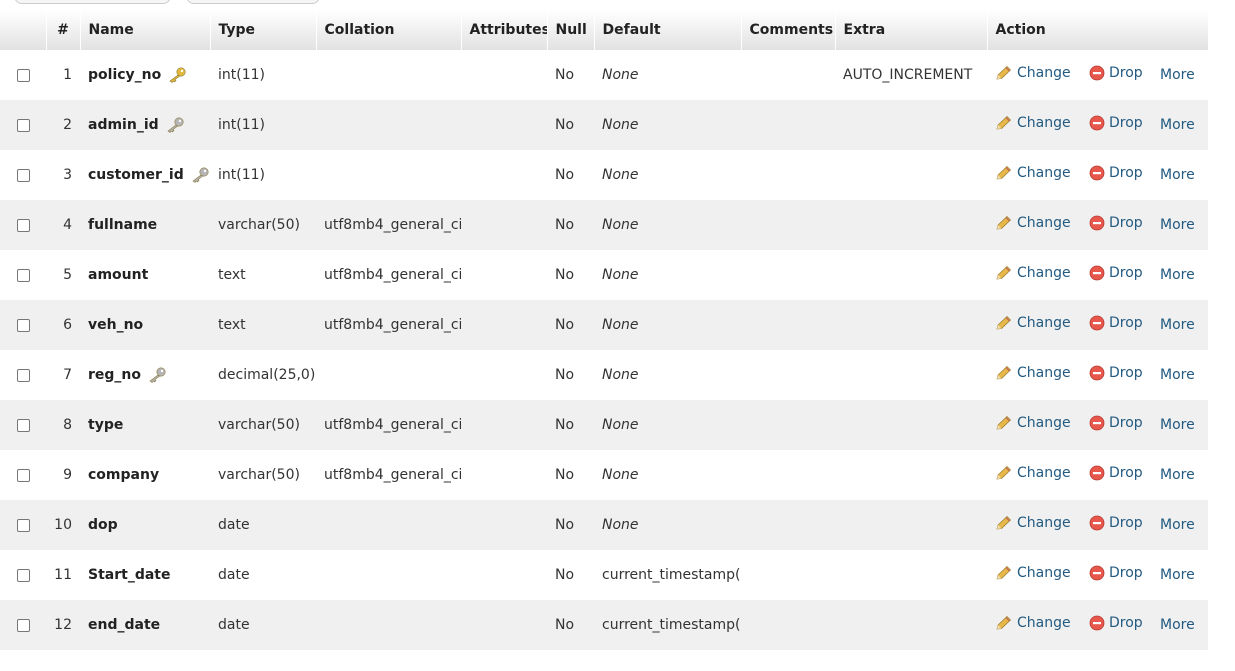 This screenshot has height=671, width=1235. Describe the element at coordinates (123, 125) in the screenshot. I see `column-name: admin_id` at that location.